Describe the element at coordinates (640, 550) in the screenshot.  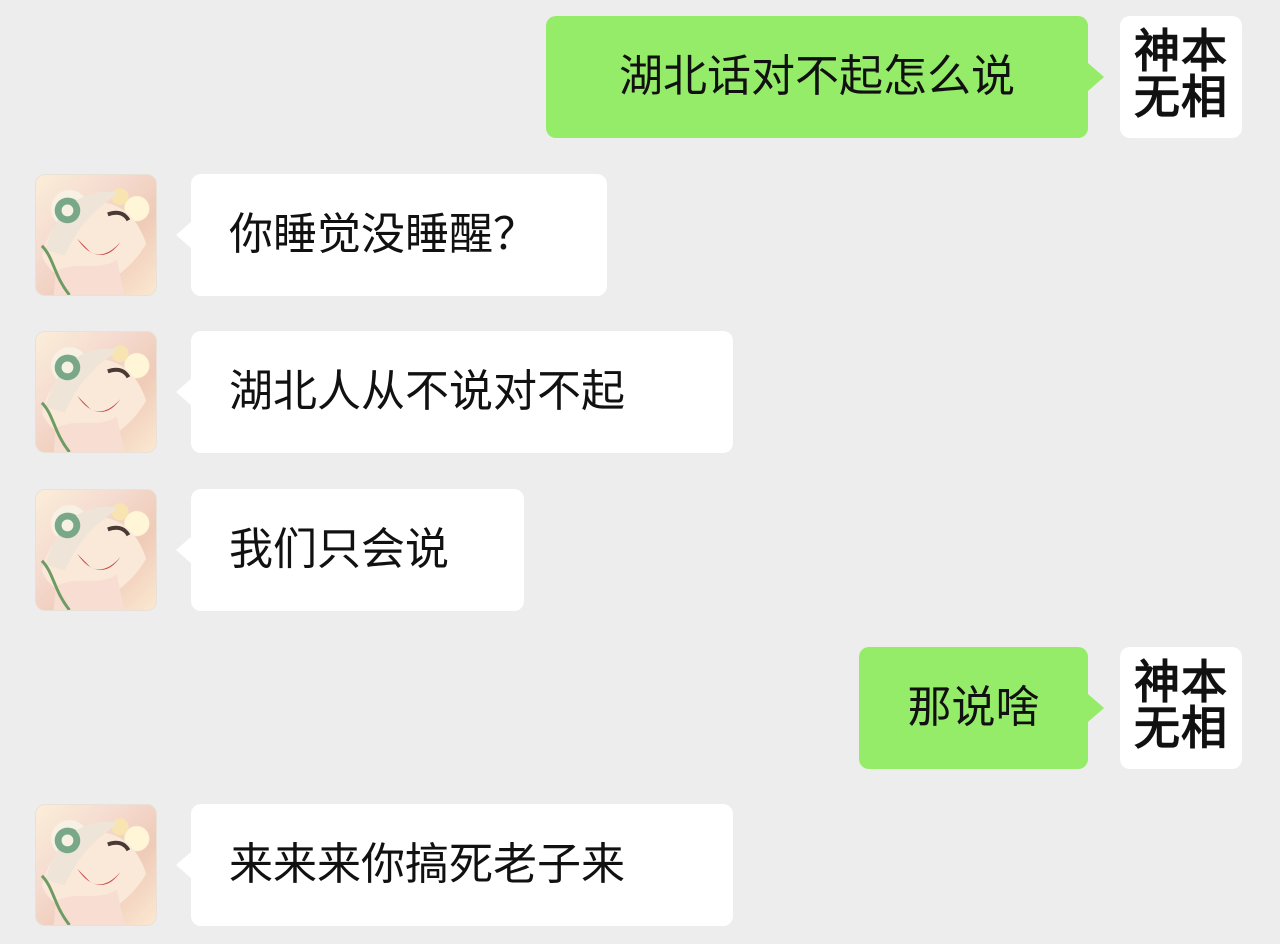
I see `chat-message-row: 我们只会说` at that location.